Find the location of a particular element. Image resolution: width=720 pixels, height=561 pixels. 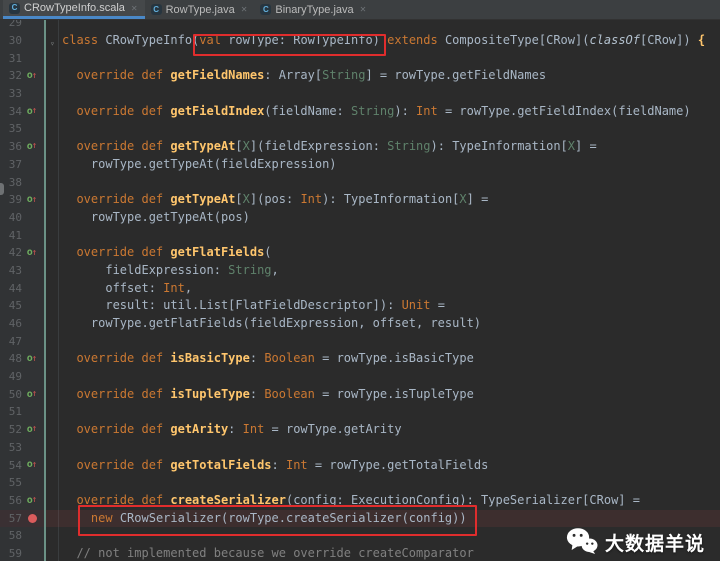

gutter: 51 is located at coordinates (22, 412).